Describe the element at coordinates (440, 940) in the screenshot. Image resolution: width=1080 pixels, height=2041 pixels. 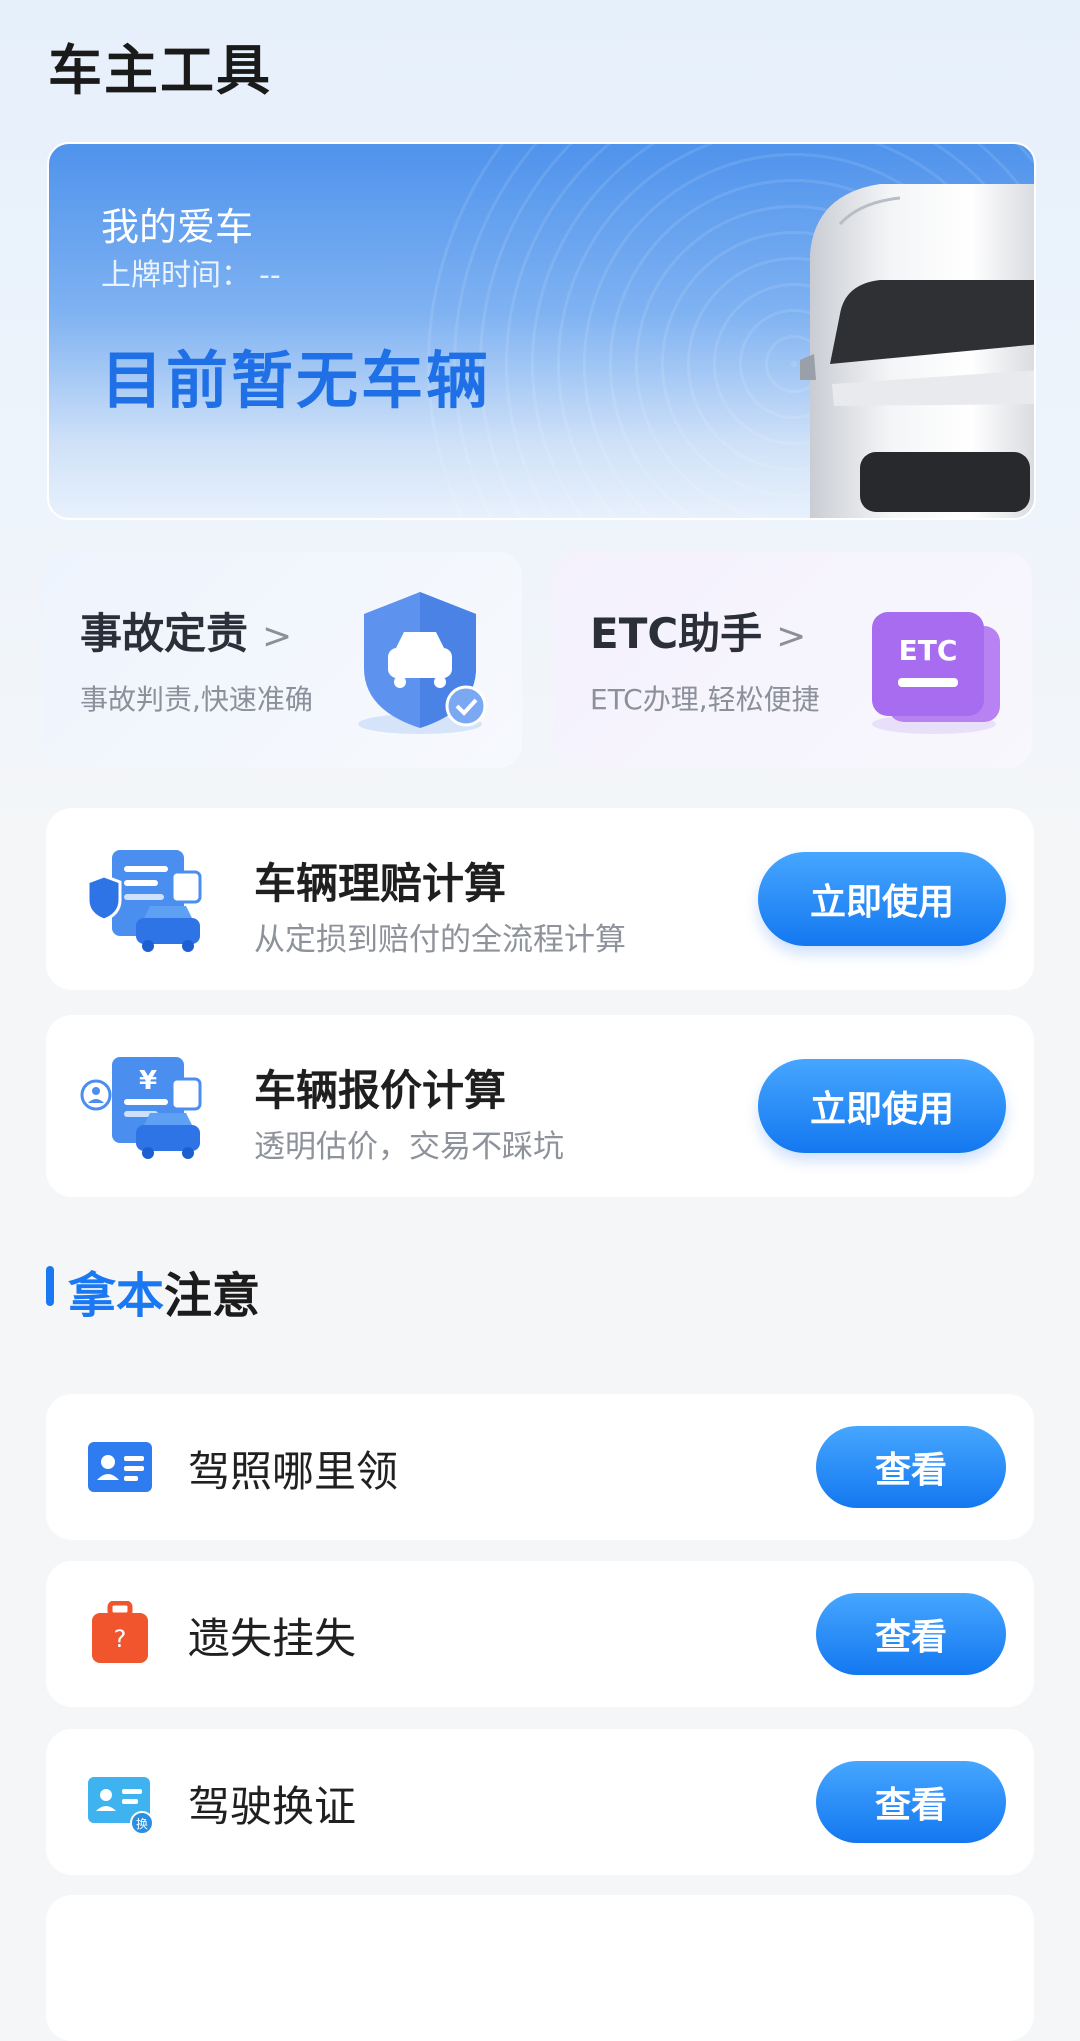
I see `claim-calc-desc: 从定损到赔付的全流程计算` at that location.